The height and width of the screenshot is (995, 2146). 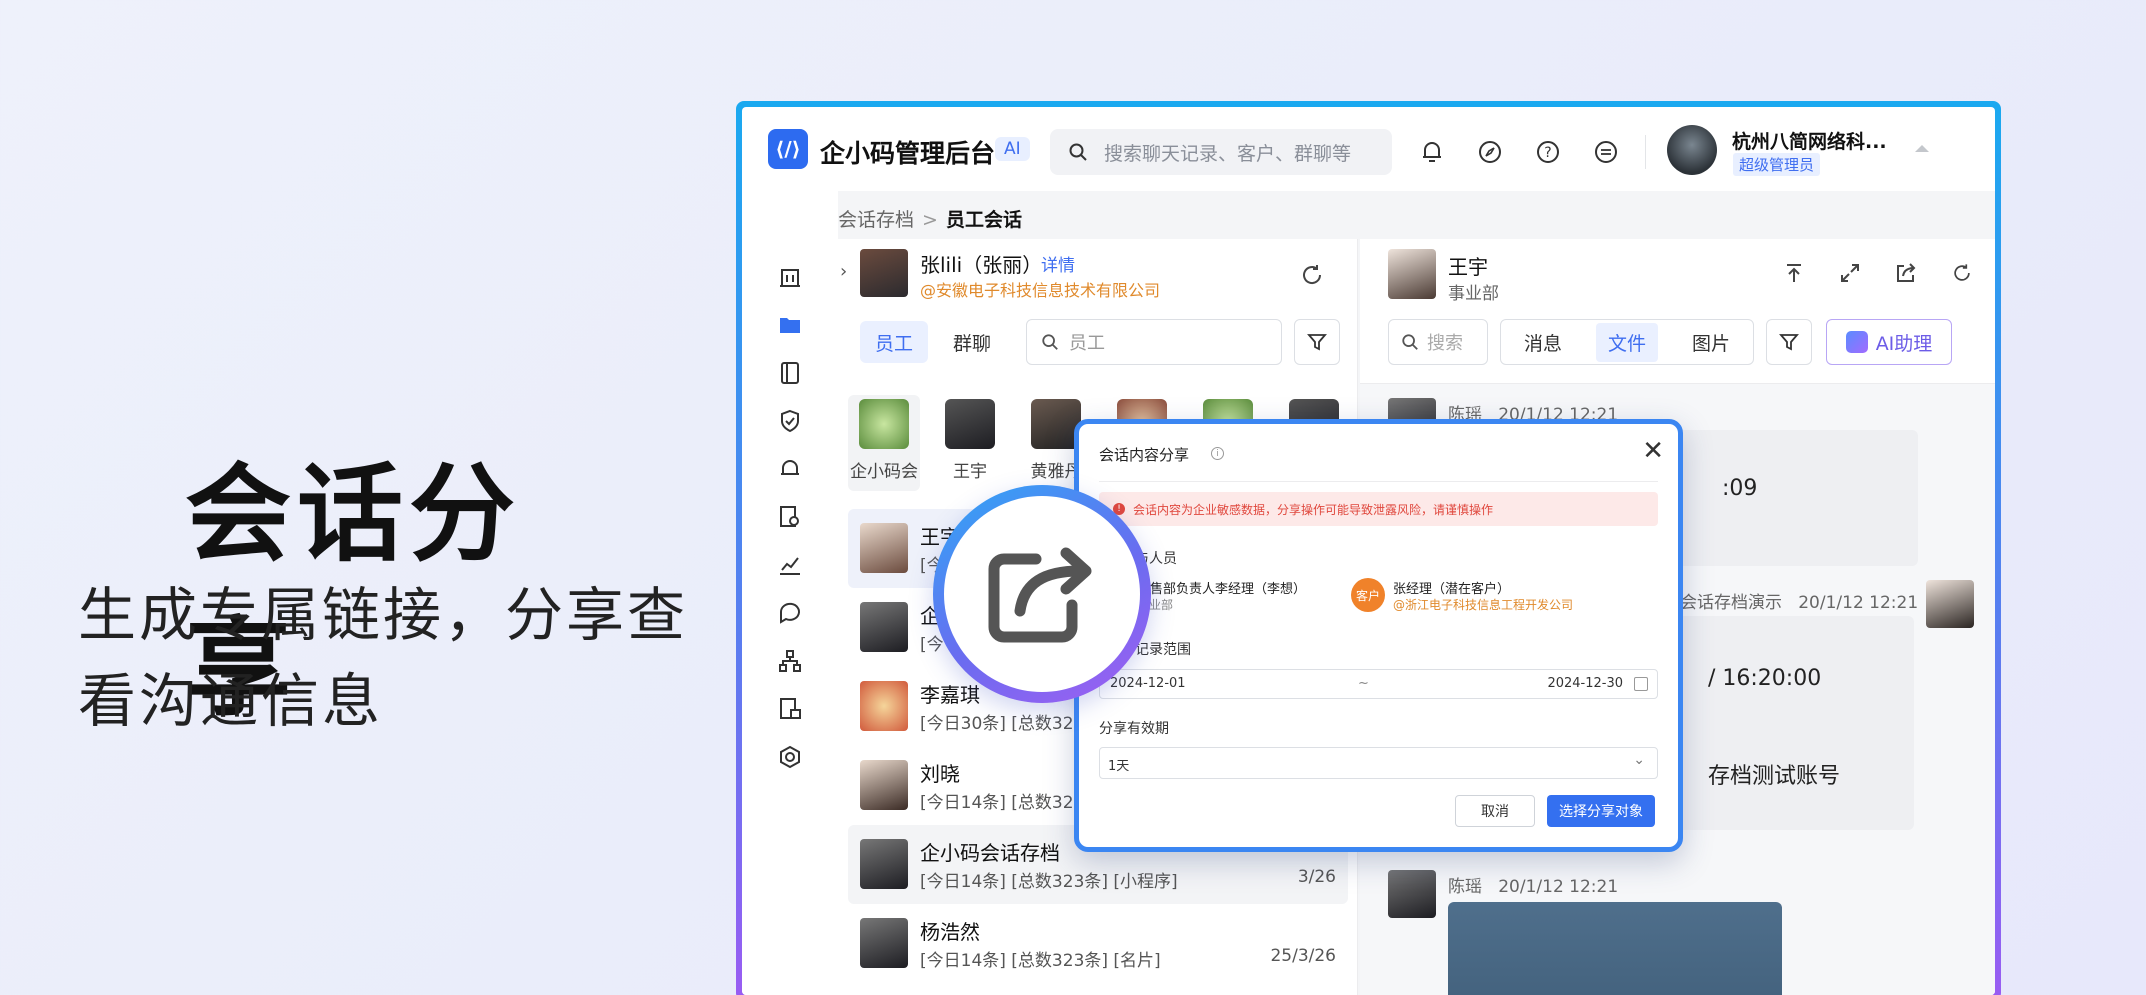 What do you see at coordinates (1473, 294) in the screenshot?
I see `contact-dept: 事业部` at bounding box center [1473, 294].